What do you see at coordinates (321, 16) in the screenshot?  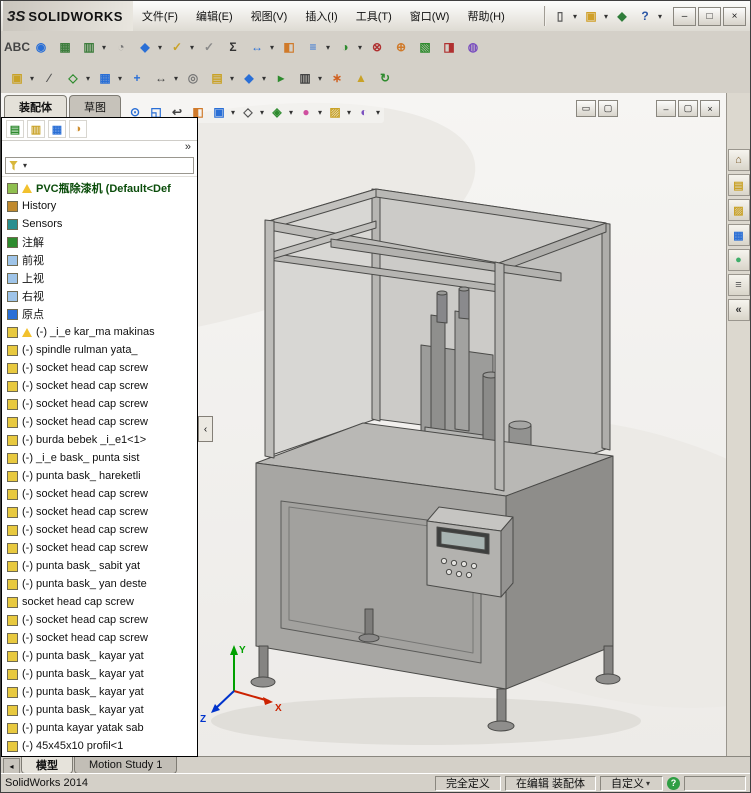 I see `menu-item: 插入(I)` at bounding box center [321, 16].